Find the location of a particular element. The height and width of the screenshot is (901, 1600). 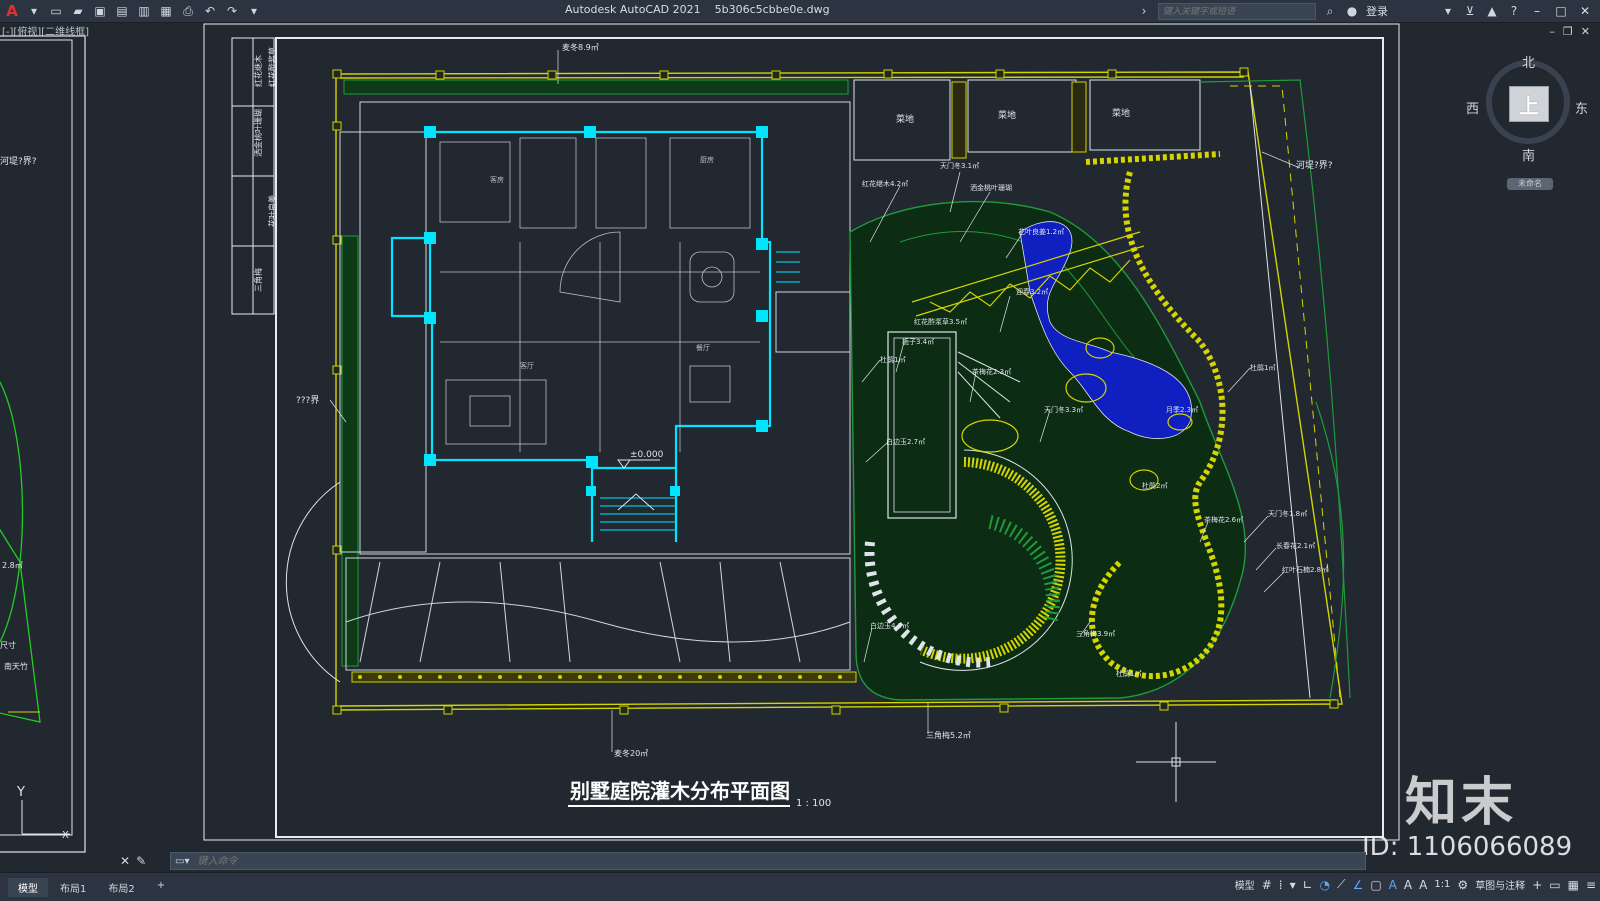

viewcube: 上 北 南 西 东 未命名 is located at coordinates (1527, 128).